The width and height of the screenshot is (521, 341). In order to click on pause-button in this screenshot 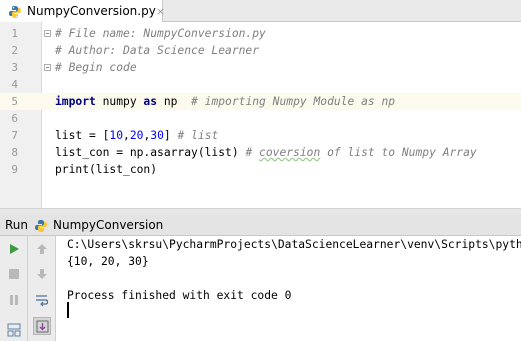, I will do `click(14, 300)`.